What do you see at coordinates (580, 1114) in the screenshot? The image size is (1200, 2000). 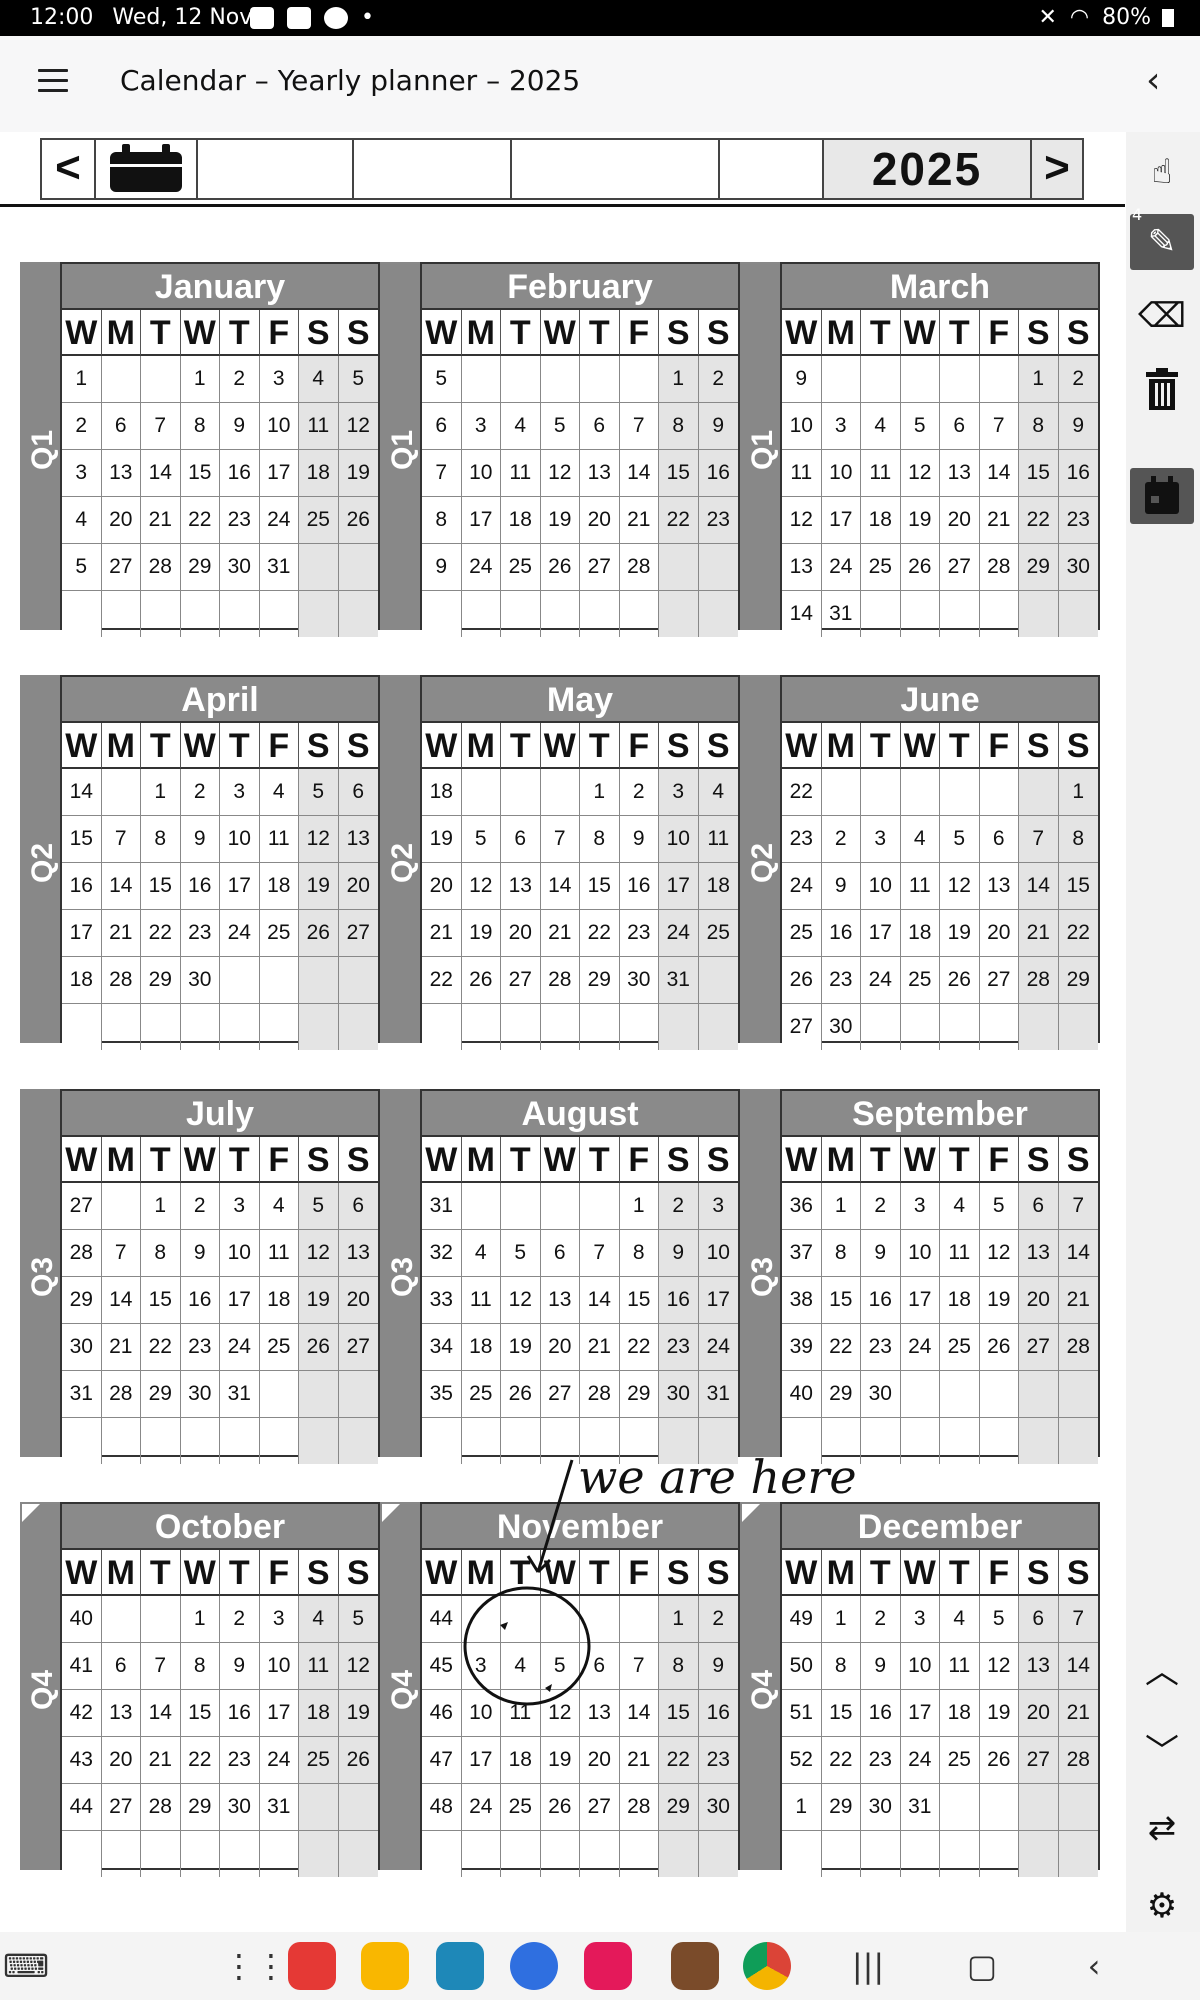 I see `month-title: August` at bounding box center [580, 1114].